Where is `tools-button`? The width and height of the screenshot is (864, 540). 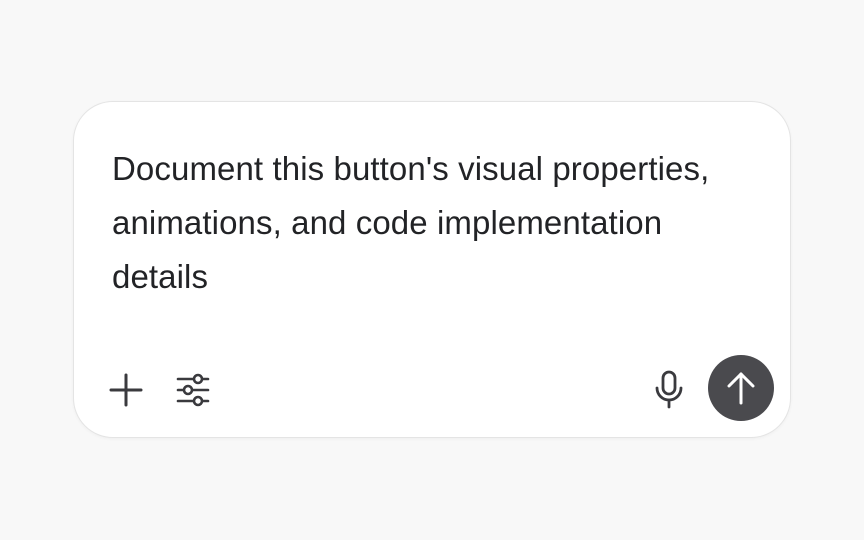
tools-button is located at coordinates (193, 390).